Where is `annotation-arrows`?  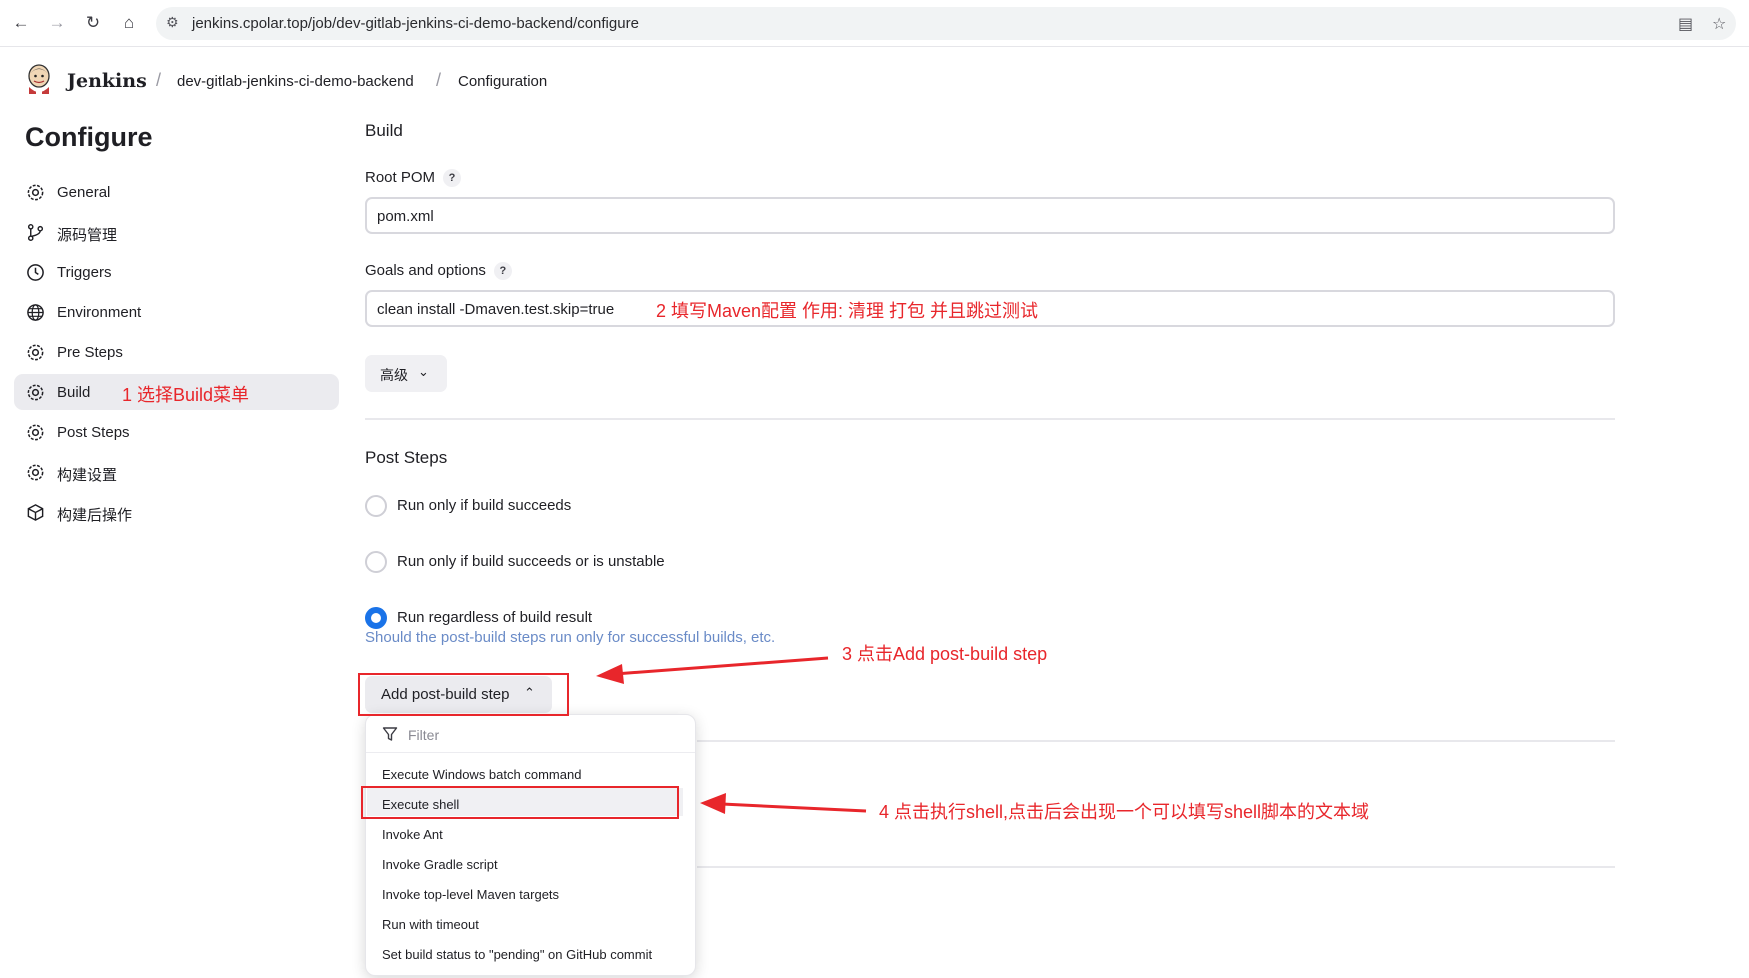 annotation-arrows is located at coordinates (731, 735).